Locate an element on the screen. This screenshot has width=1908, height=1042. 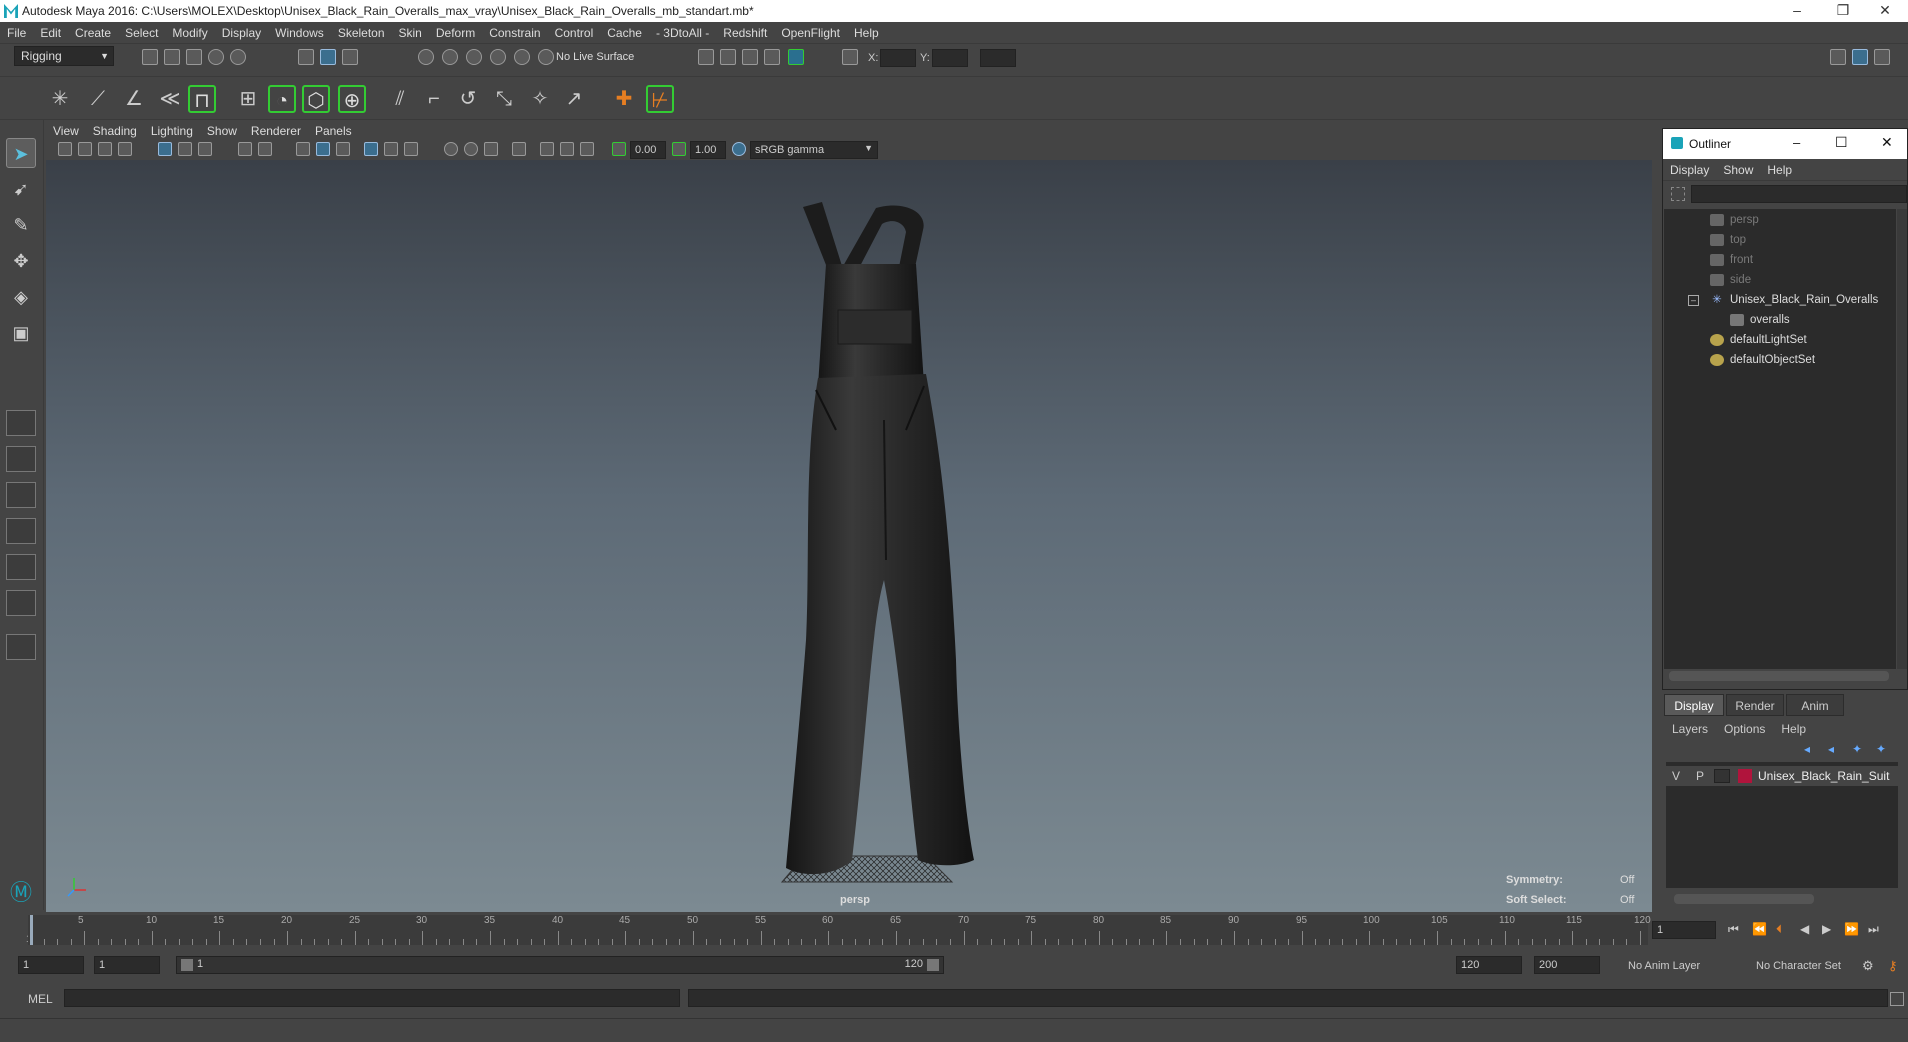
outliner-menu-show: Show is located at coordinates (1738, 170).